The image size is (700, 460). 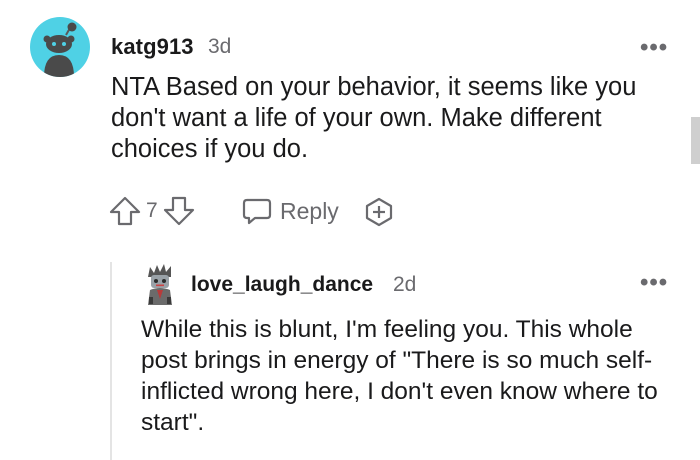 What do you see at coordinates (282, 285) in the screenshot?
I see `reply-username: love_laugh_dance` at bounding box center [282, 285].